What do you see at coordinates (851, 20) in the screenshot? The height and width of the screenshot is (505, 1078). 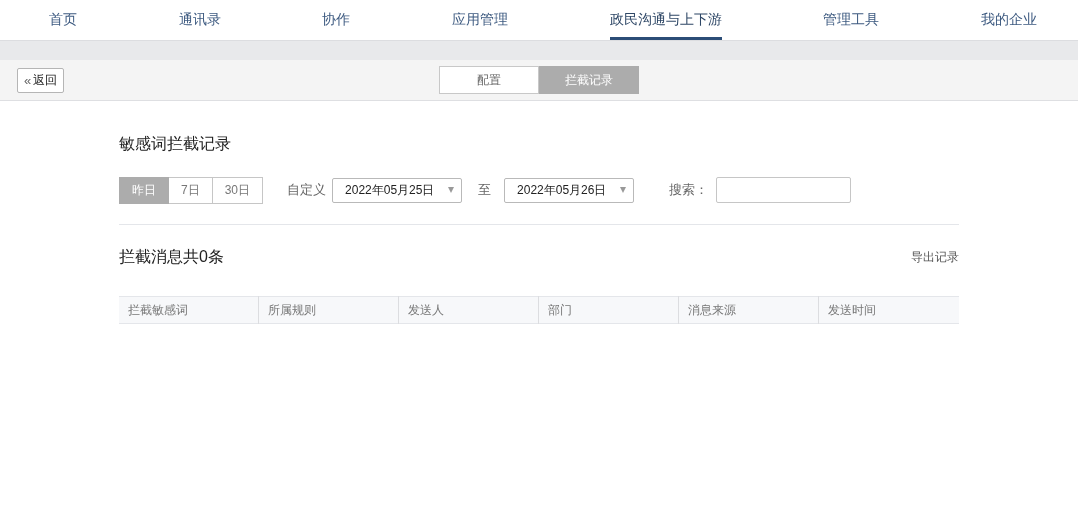 I see `nav-tab: 管理工具` at bounding box center [851, 20].